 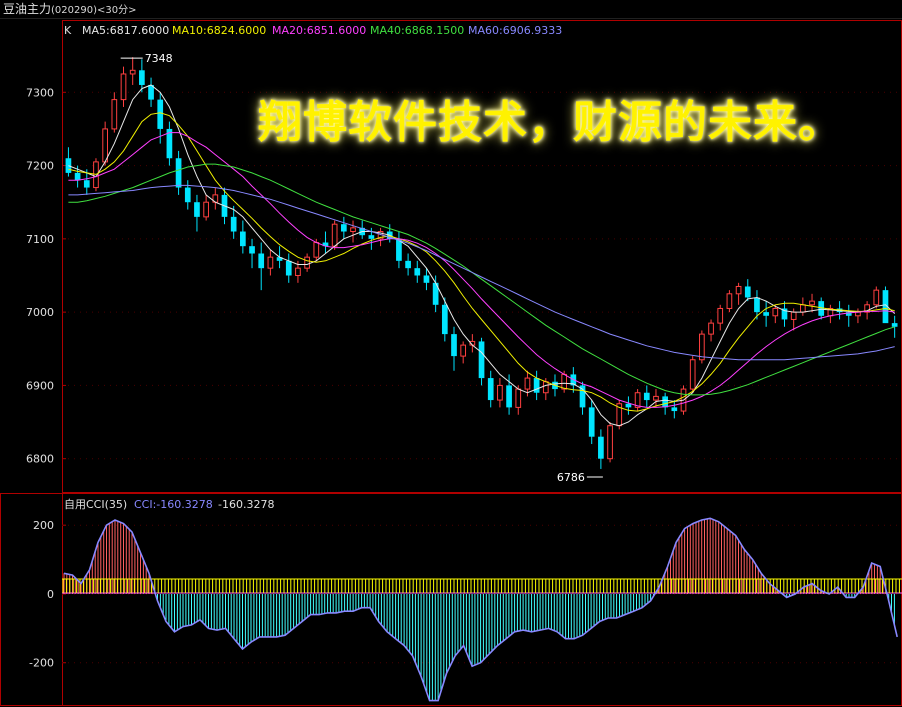 What do you see at coordinates (50, 594) in the screenshot?
I see `cci-tick-label: 0` at bounding box center [50, 594].